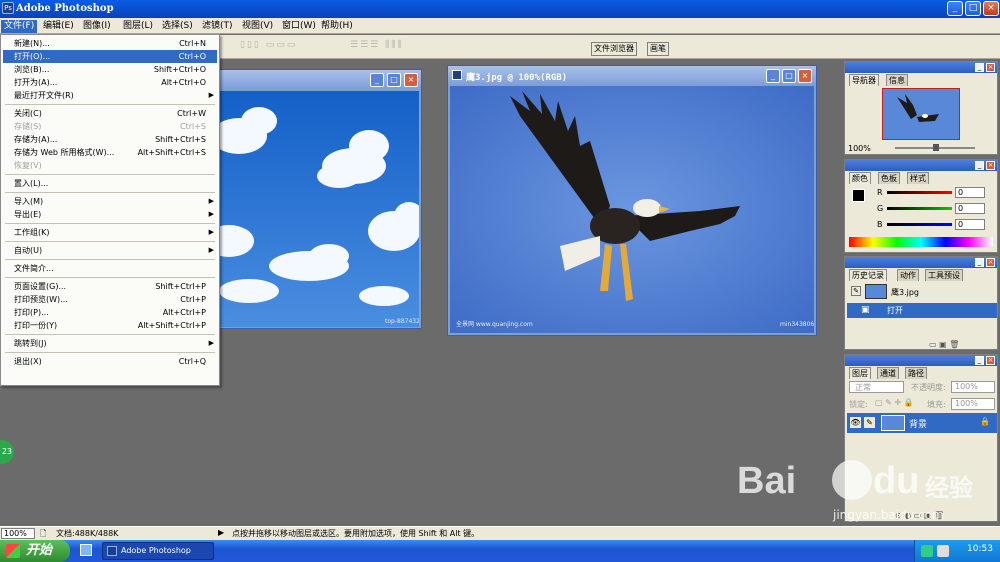  Describe the element at coordinates (110, 82) in the screenshot. I see `file-menu-item: 打开为(A)... Alt+Ctrl+O` at that location.